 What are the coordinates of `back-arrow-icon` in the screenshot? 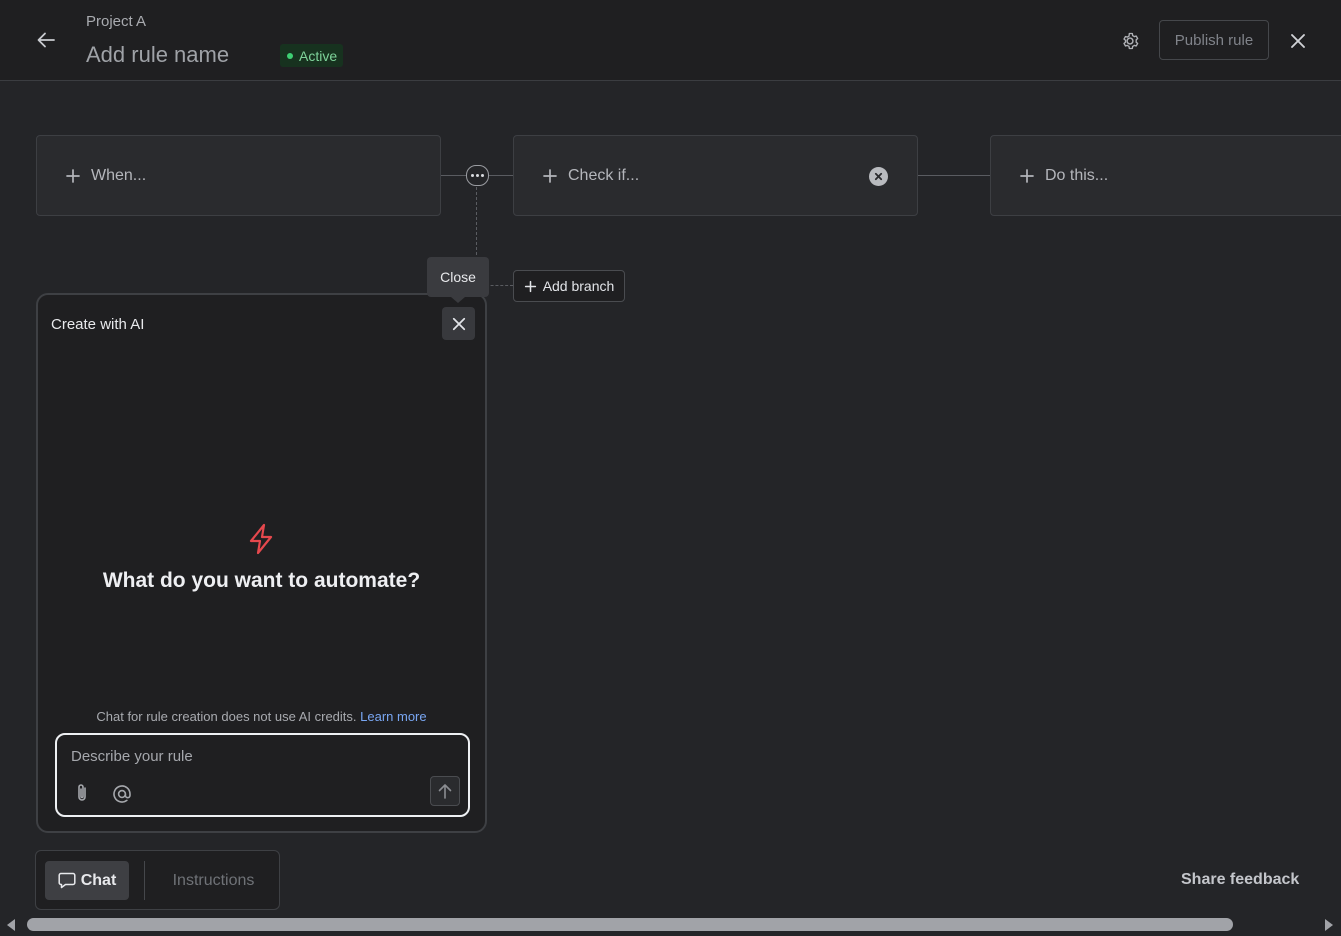 It's located at (46, 40).